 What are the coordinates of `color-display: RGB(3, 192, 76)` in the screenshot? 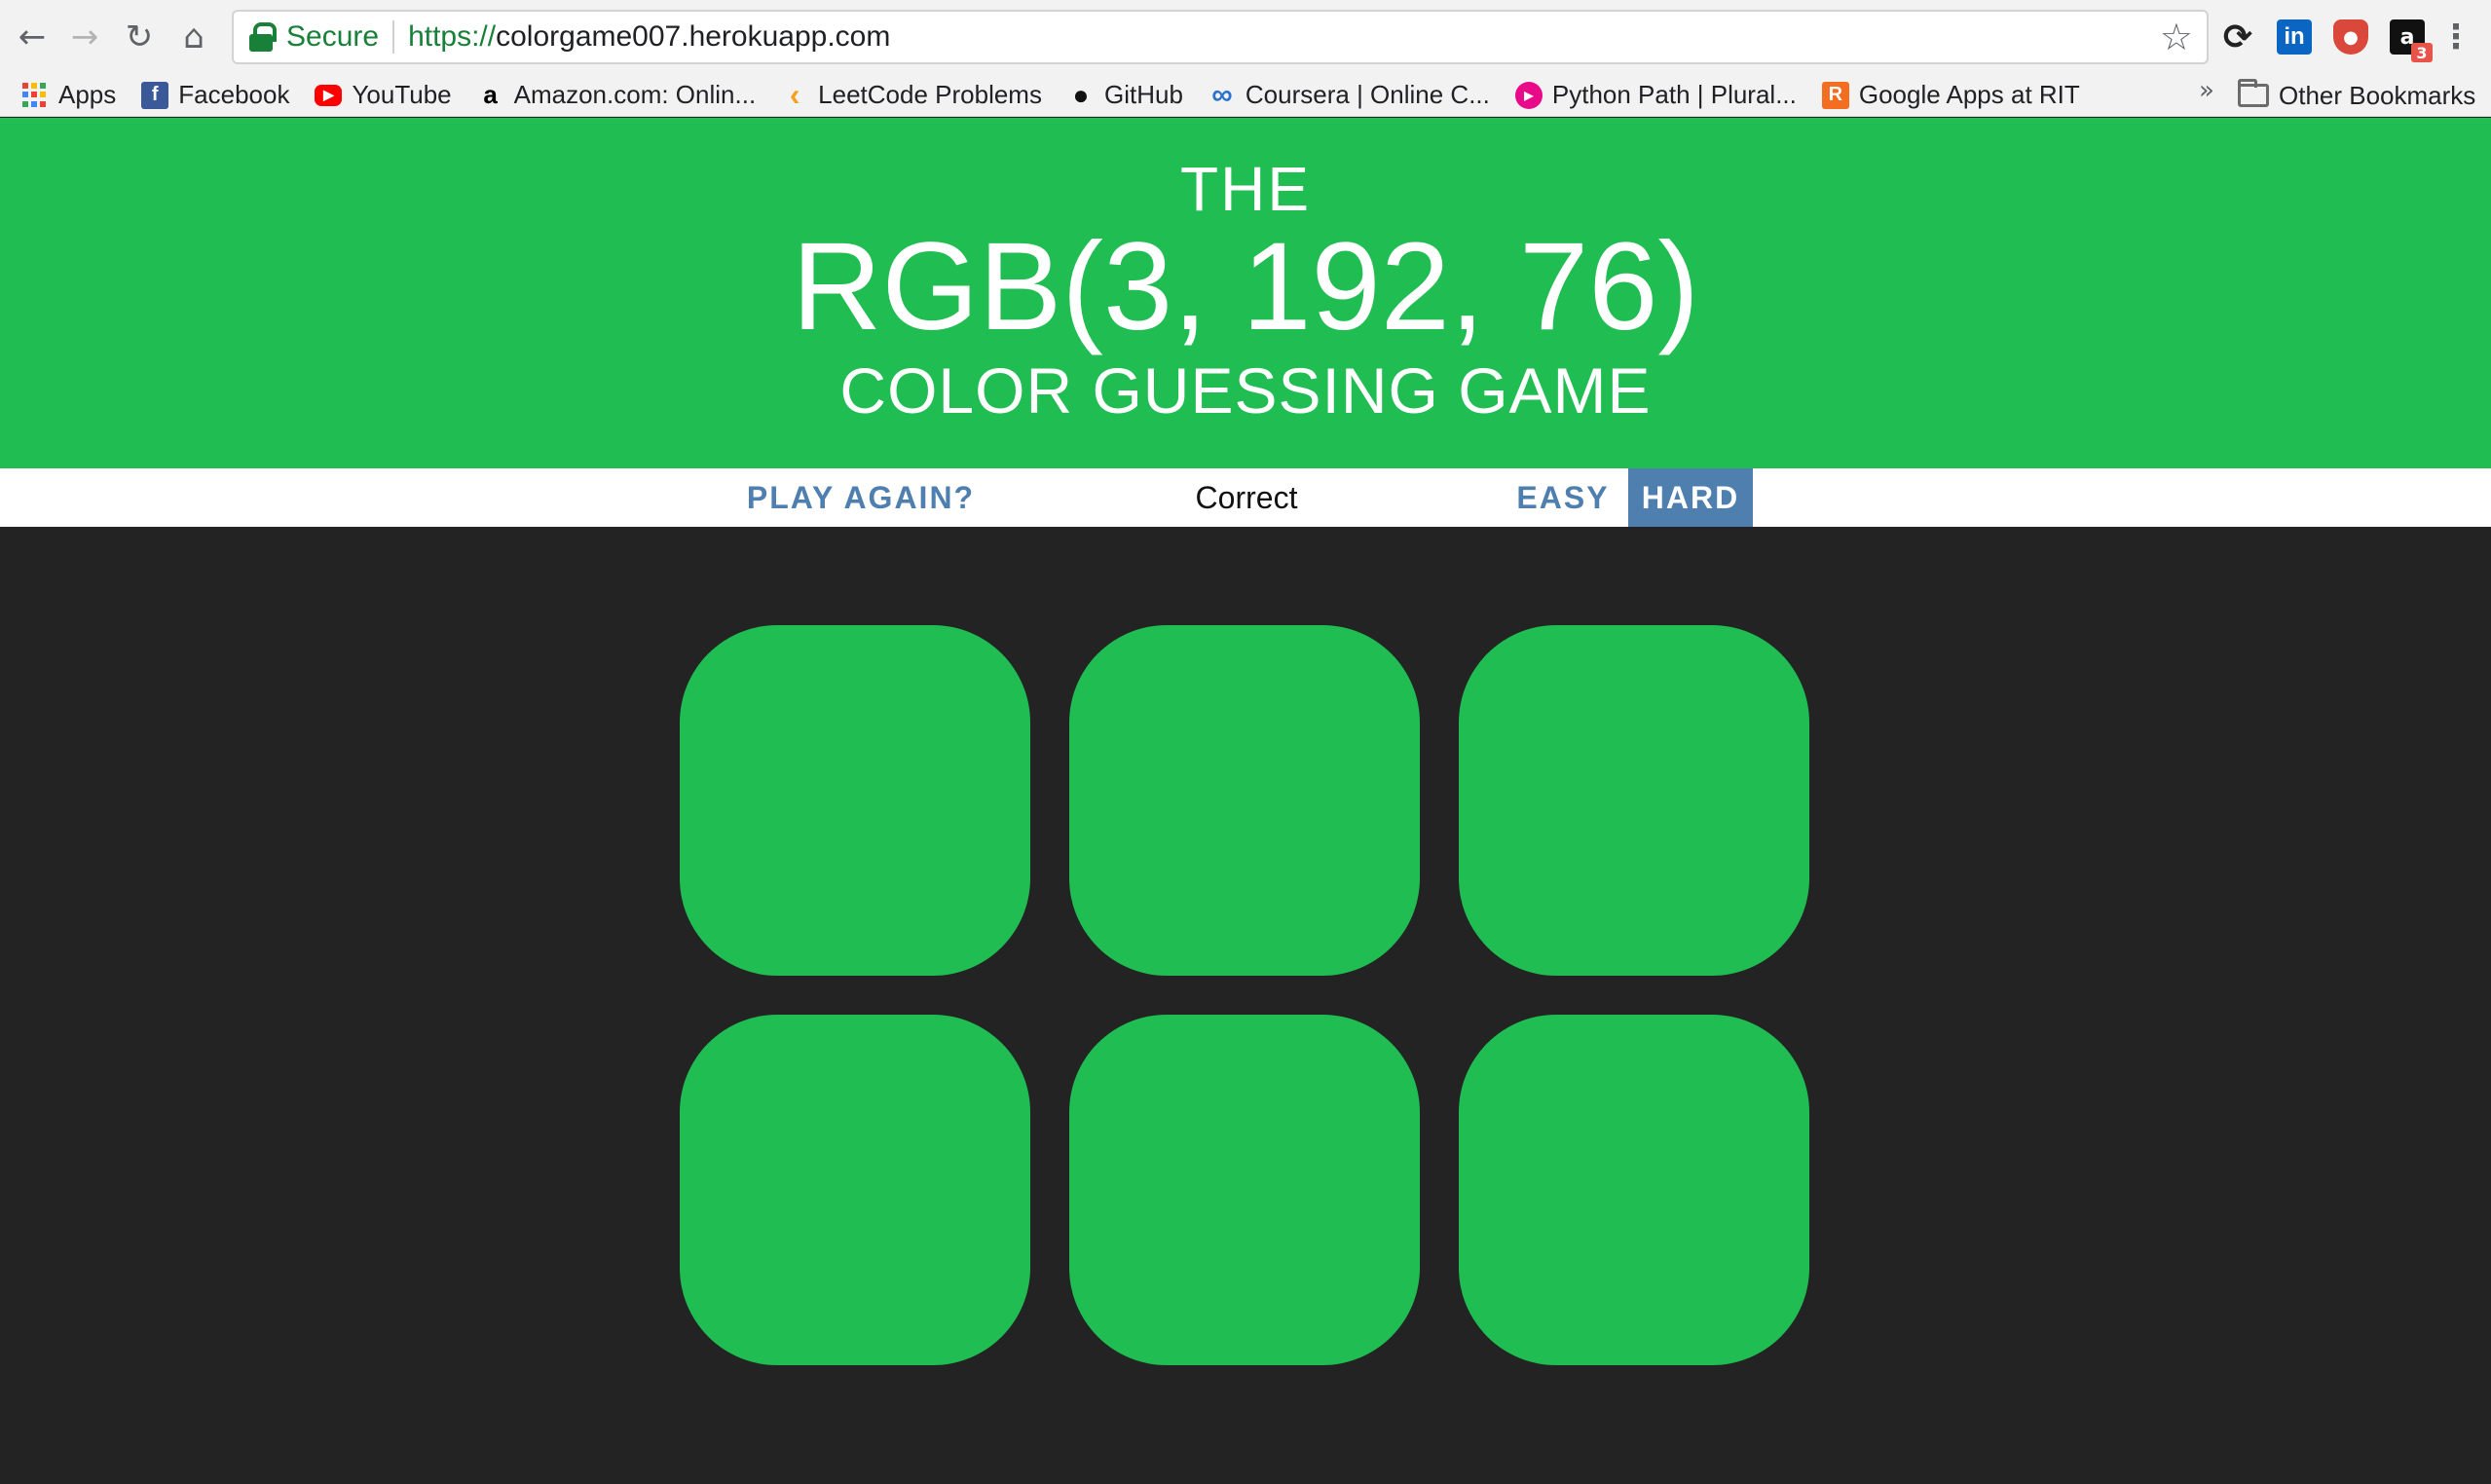 It's located at (1245, 286).